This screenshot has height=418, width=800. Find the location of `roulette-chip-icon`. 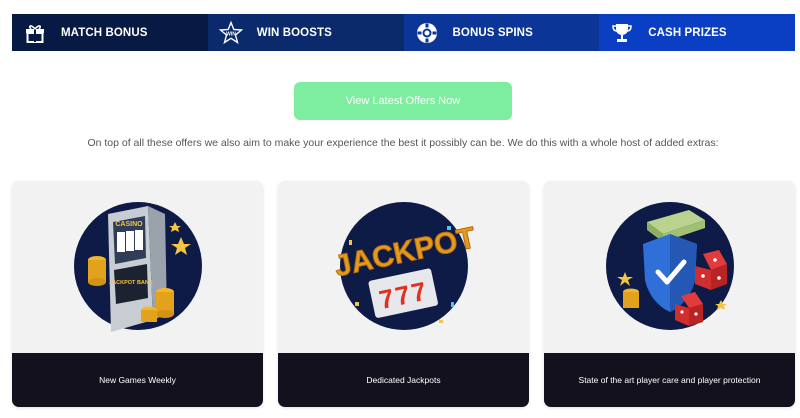

roulette-chip-icon is located at coordinates (427, 33).